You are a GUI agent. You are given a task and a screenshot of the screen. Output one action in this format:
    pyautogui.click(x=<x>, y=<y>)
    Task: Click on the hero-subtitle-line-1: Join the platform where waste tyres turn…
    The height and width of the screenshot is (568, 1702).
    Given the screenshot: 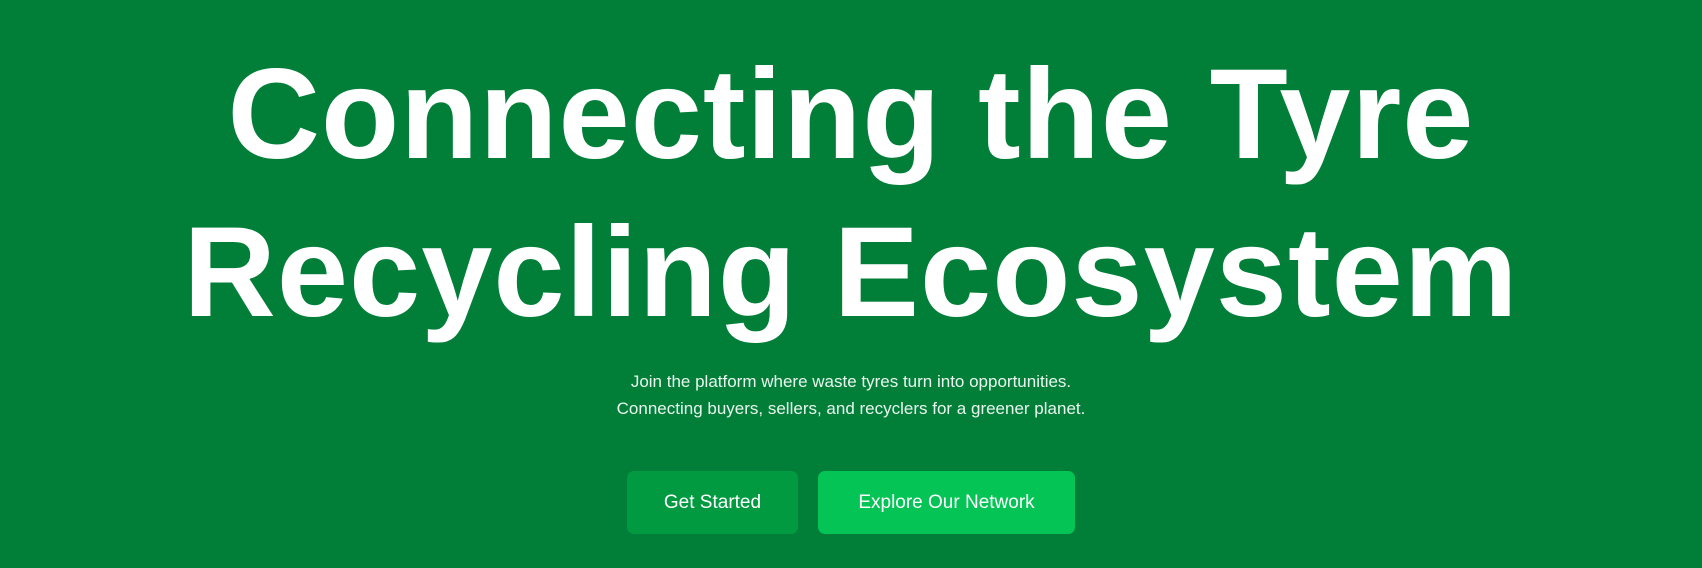 What is the action you would take?
    pyautogui.click(x=851, y=381)
    